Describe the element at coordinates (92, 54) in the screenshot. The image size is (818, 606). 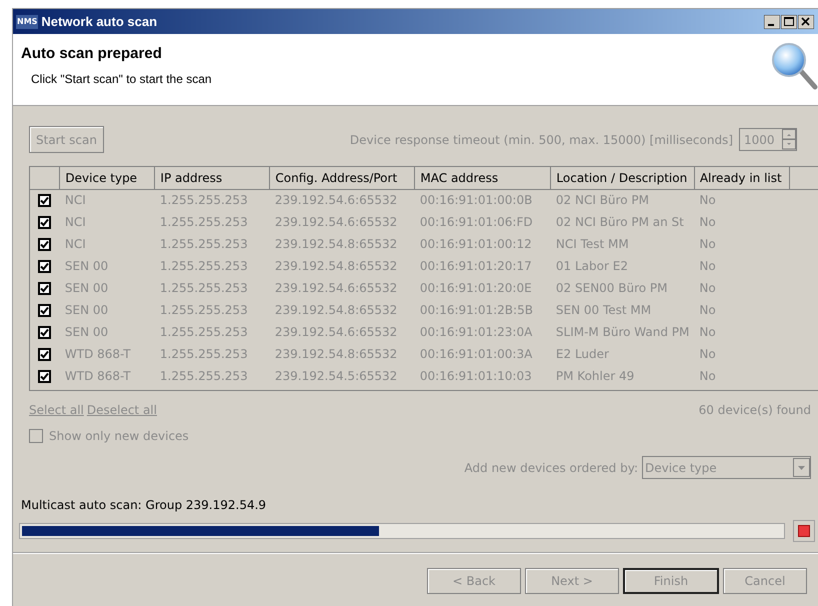
I see `header-title: Auto scan prepared` at that location.